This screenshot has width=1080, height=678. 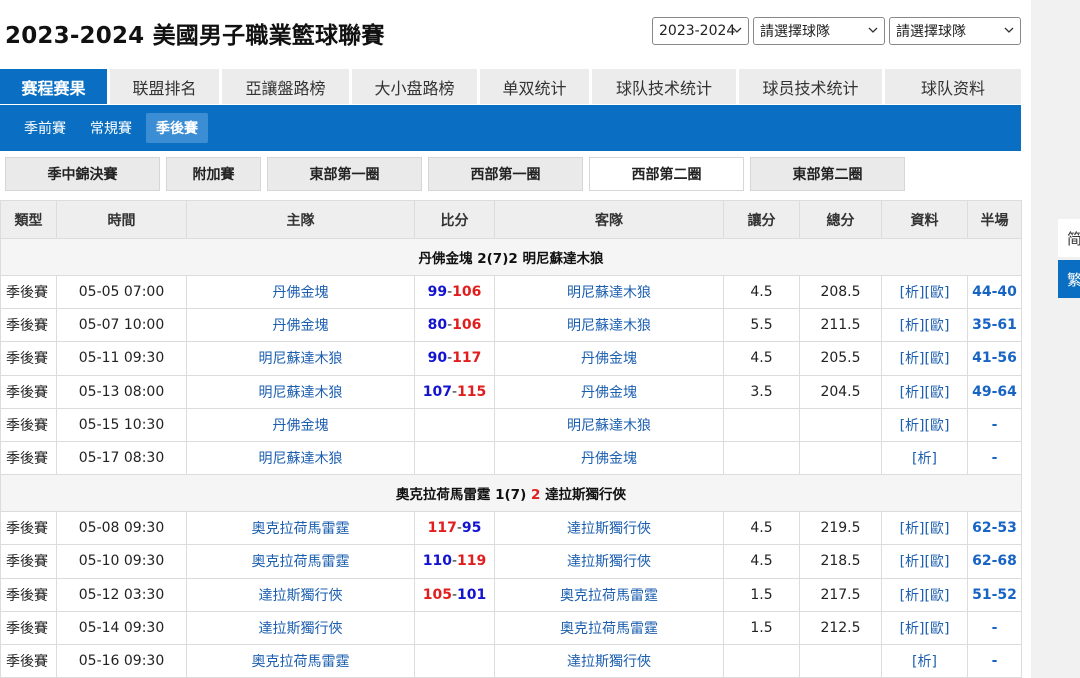 What do you see at coordinates (840, 325) in the screenshot?
I see `total-value: 211.5` at bounding box center [840, 325].